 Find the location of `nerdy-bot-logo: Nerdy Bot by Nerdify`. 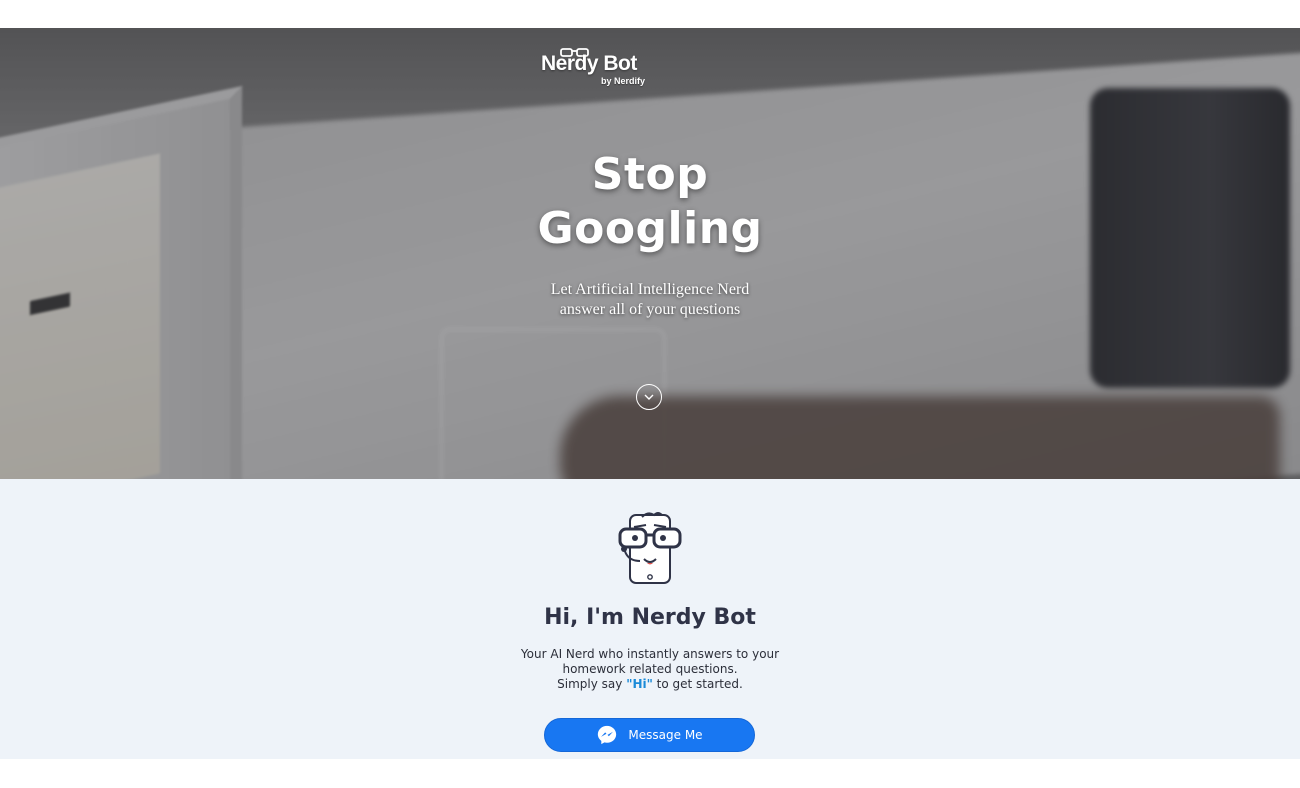

nerdy-bot-logo: Nerdy Bot by Nerdify is located at coordinates (596, 66).